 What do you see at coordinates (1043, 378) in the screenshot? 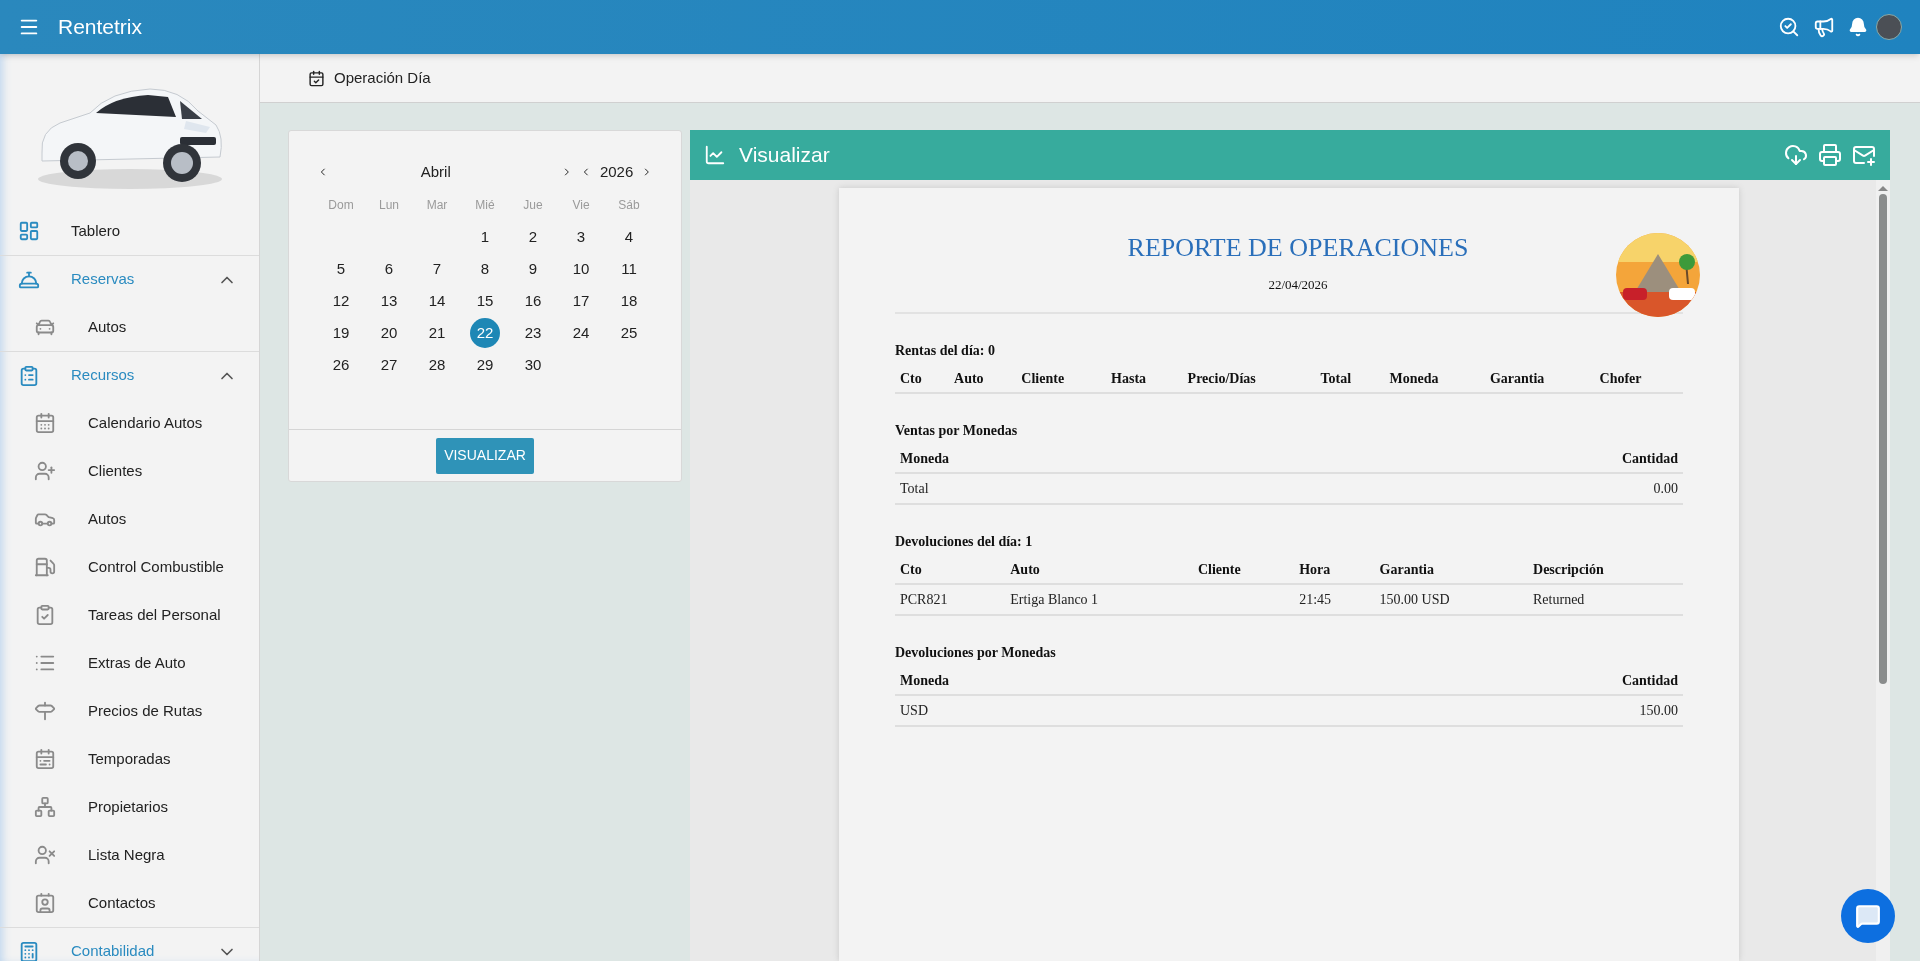
I see `column-header: Cliente` at bounding box center [1043, 378].